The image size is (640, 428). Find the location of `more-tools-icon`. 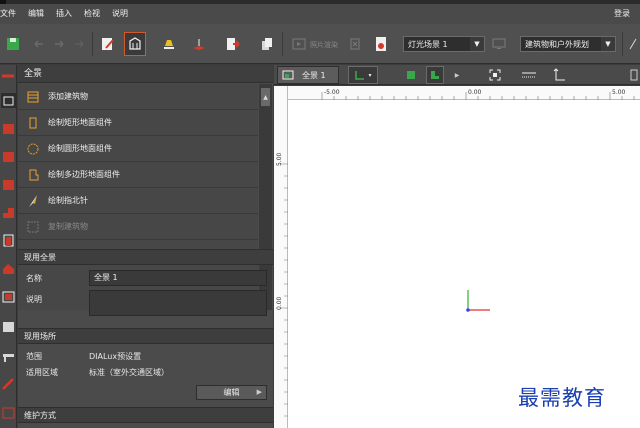

more-tools-icon is located at coordinates (633, 44).